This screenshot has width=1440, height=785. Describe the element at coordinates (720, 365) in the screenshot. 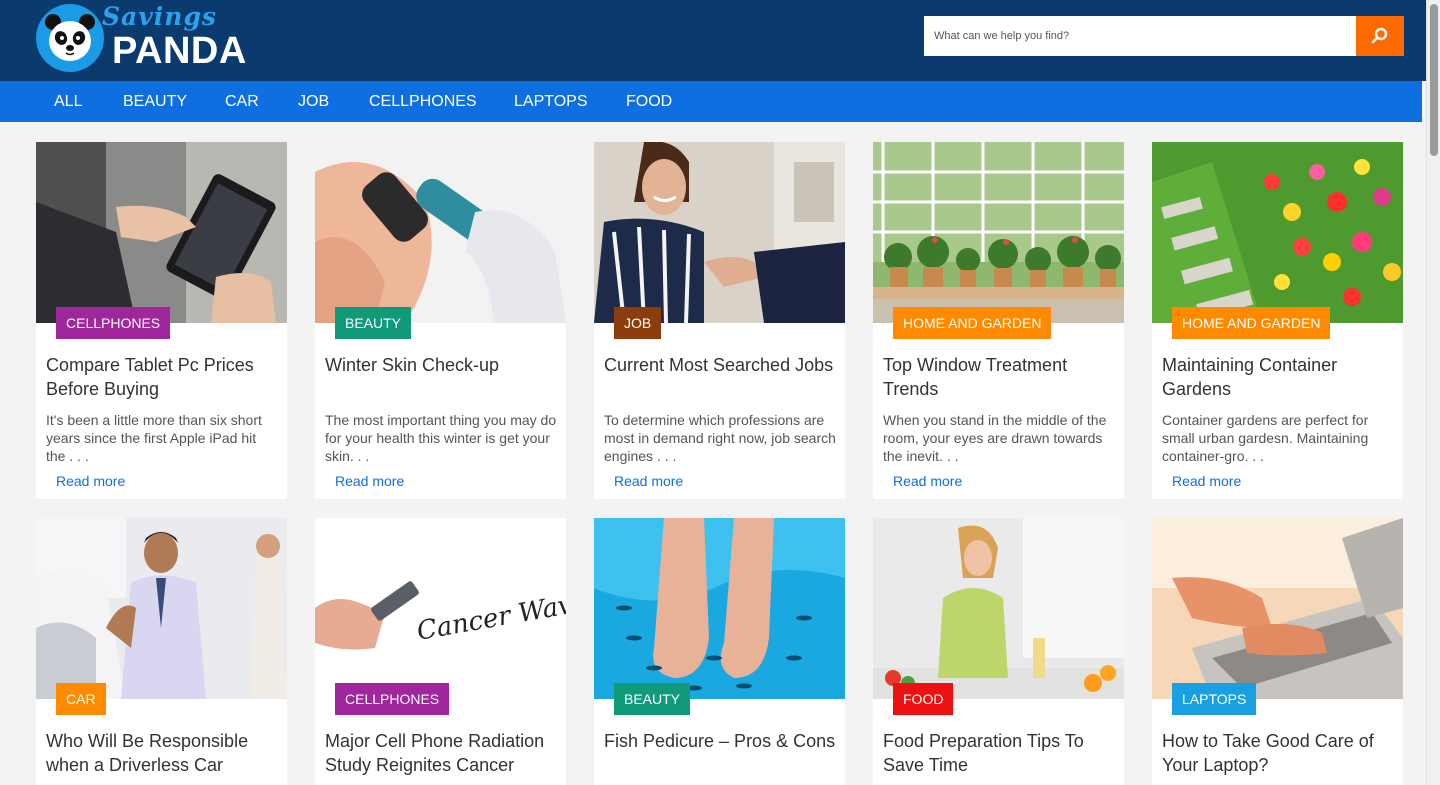

I see `card-title: Current Most Searched Jobs` at that location.